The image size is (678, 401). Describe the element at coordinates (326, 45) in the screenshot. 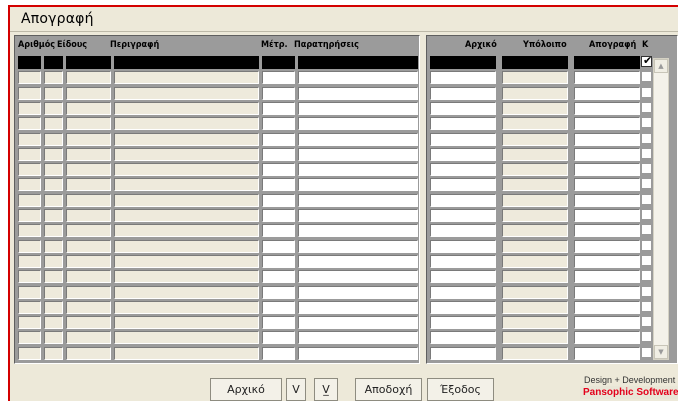

I see `header-remarks: Παρατηρήσεις` at that location.